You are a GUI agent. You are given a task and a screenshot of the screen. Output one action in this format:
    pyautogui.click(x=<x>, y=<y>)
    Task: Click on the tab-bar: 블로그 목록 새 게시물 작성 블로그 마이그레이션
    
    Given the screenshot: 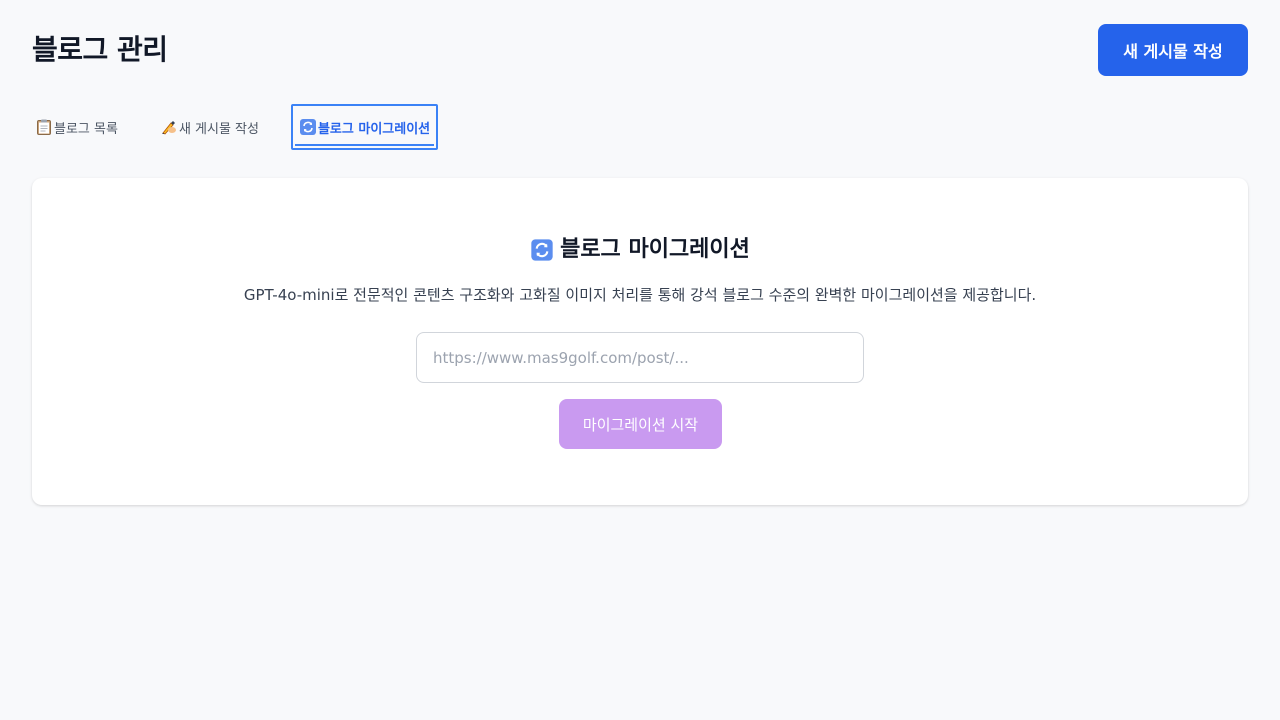 What is the action you would take?
    pyautogui.click(x=235, y=127)
    